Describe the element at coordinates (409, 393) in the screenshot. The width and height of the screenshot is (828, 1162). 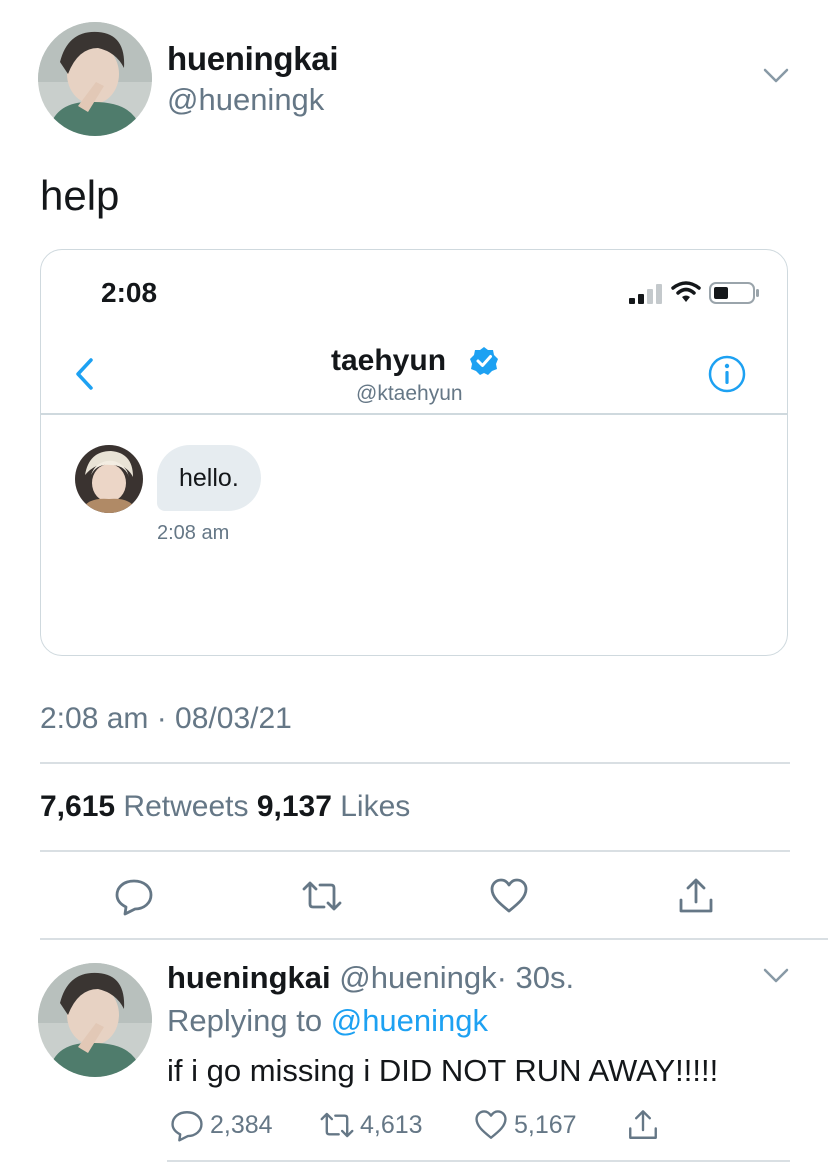
I see `conversation-handle: @ktaehyun` at that location.